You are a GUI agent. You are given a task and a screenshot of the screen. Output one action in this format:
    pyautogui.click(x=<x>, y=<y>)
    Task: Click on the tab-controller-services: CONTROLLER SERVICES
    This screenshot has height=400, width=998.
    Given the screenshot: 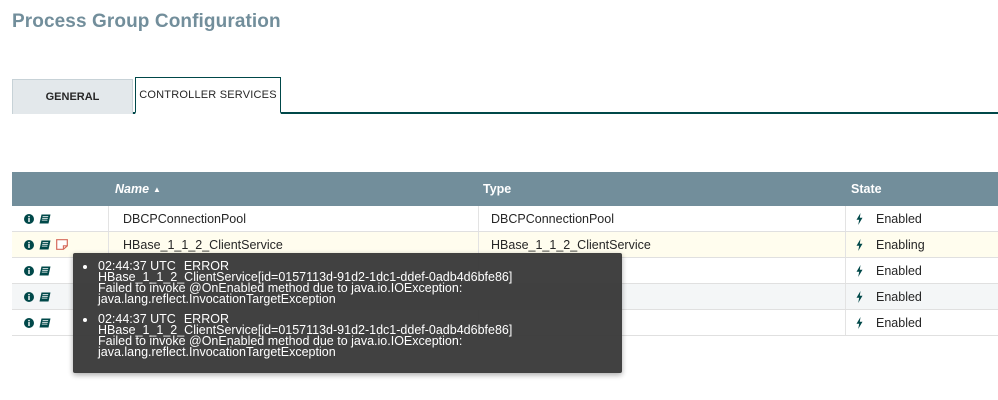 What is the action you would take?
    pyautogui.click(x=208, y=95)
    